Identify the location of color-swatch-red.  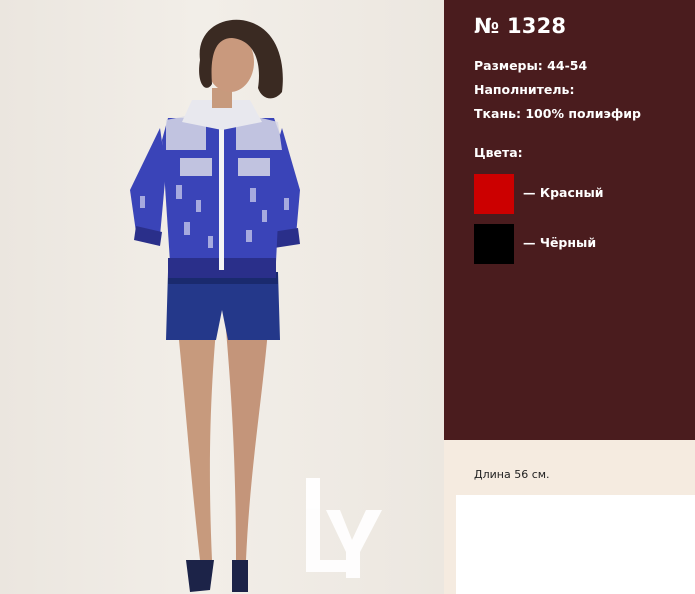
(494, 194).